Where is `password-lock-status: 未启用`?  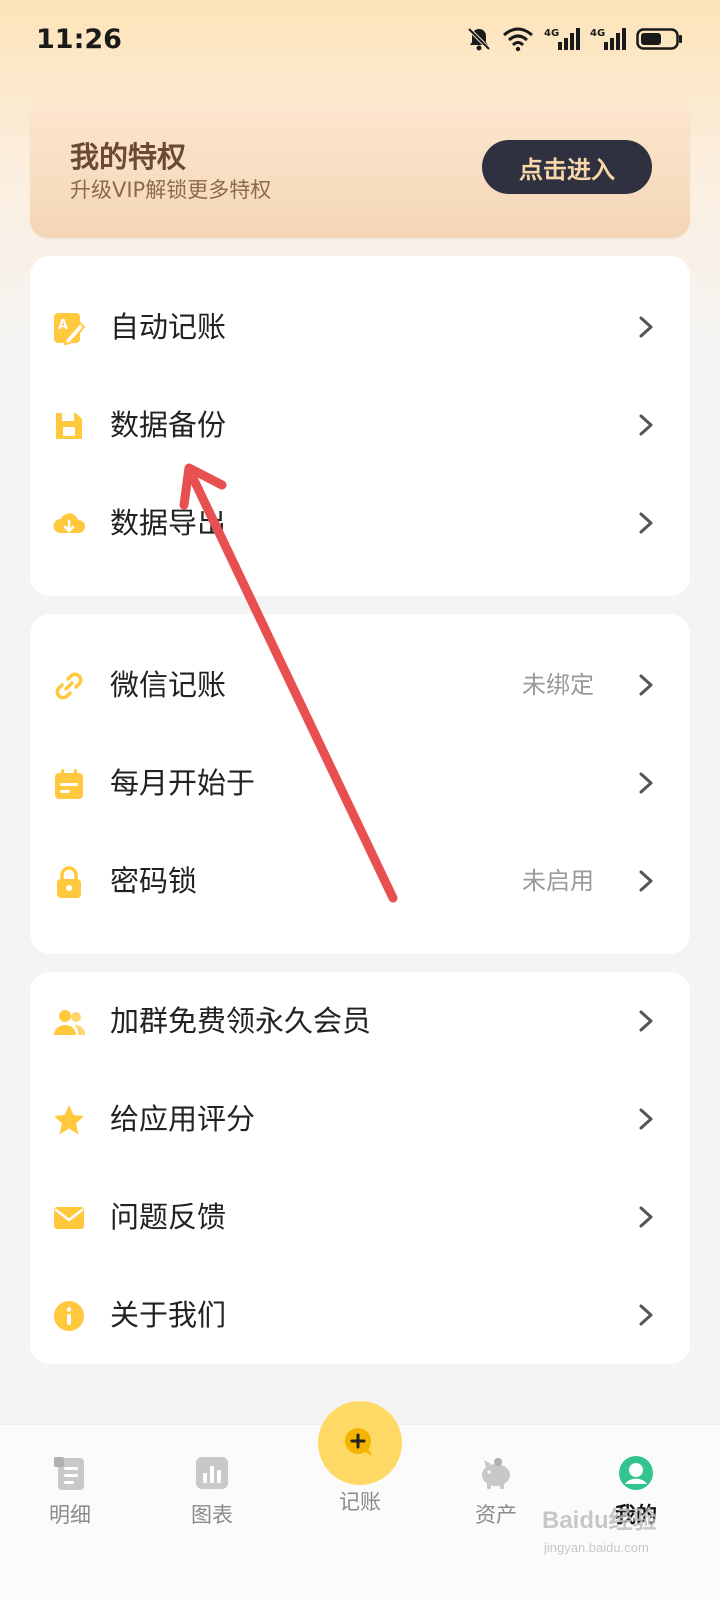 password-lock-status: 未启用 is located at coordinates (558, 881).